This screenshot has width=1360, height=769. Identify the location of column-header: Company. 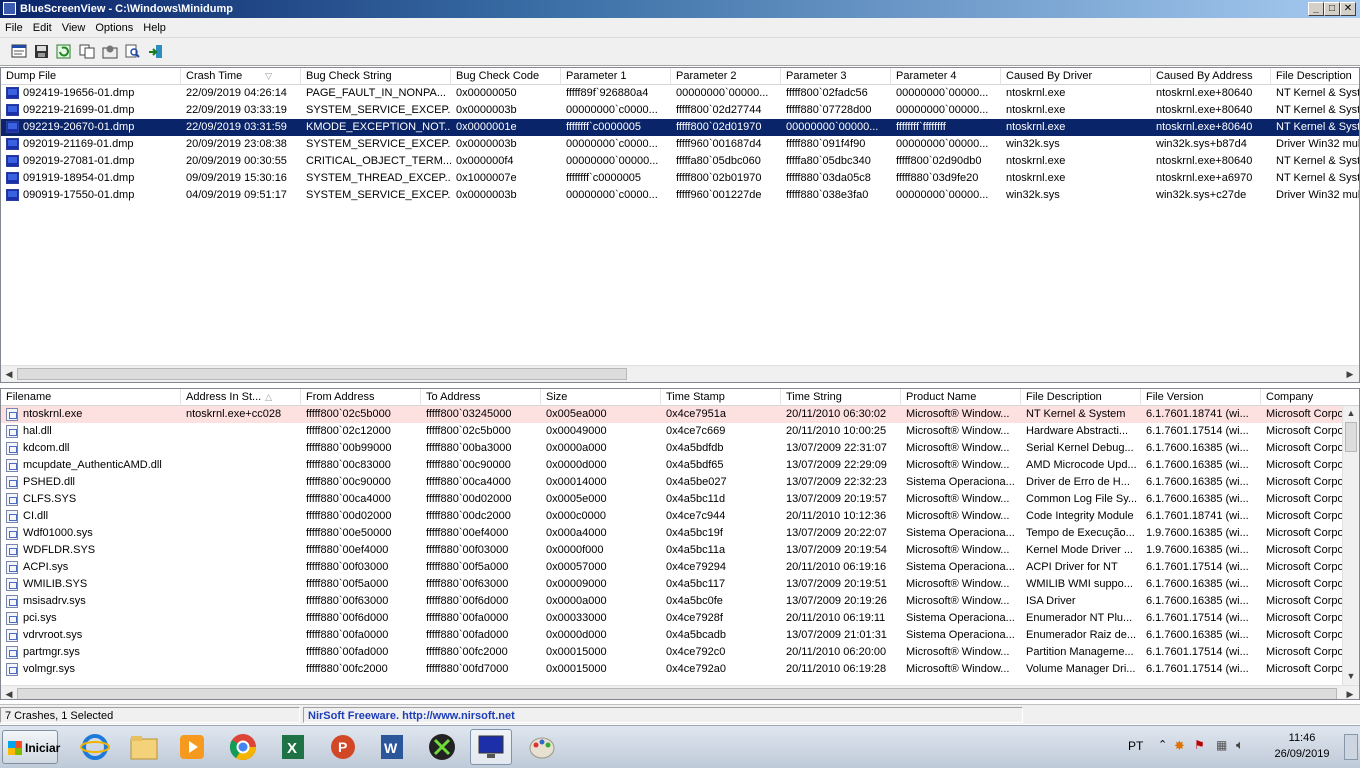
(1310, 397).